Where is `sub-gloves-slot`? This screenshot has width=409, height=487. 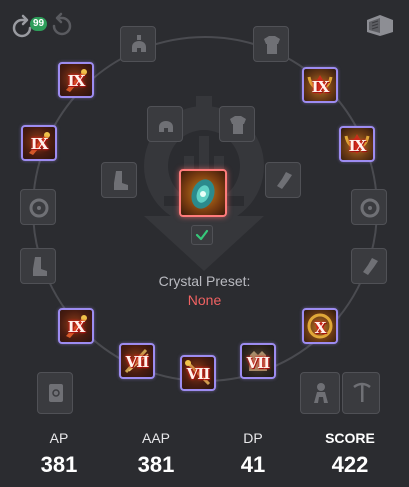 sub-gloves-slot is located at coordinates (283, 180).